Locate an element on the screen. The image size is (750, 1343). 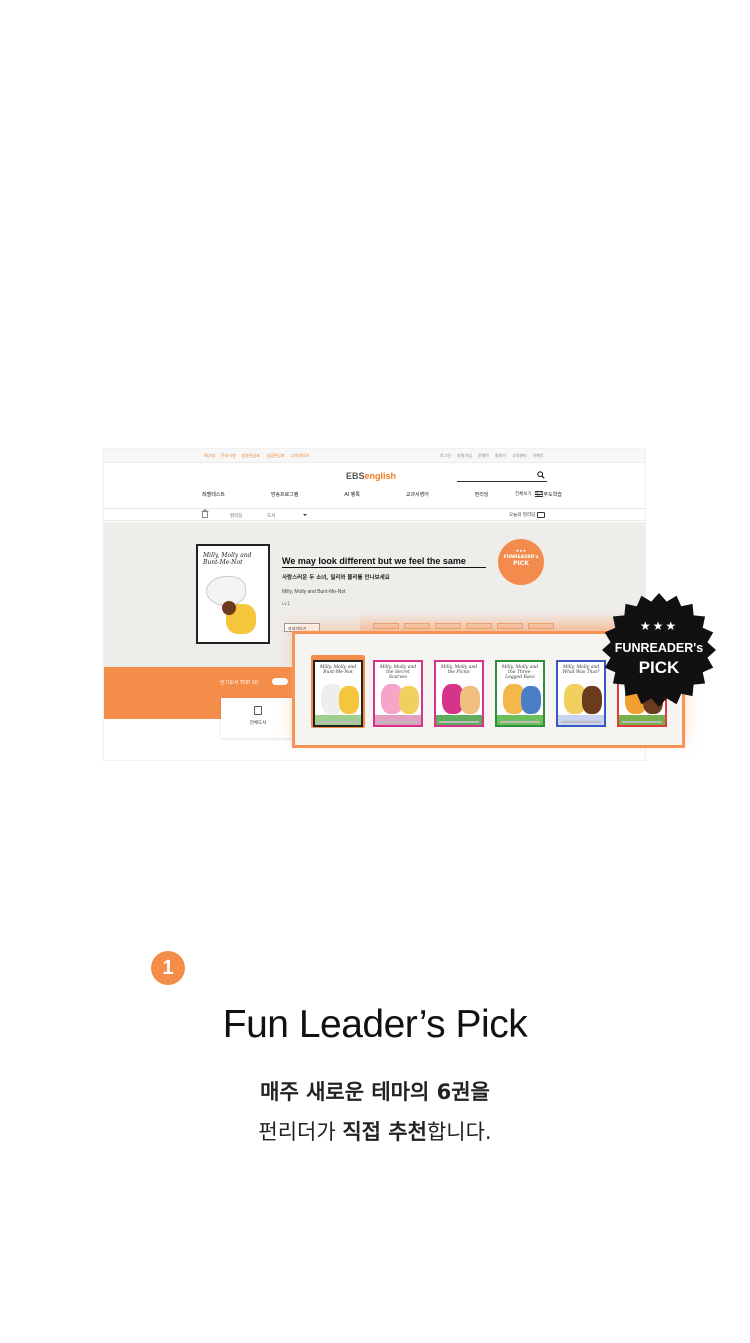
top10-toggle is located at coordinates (280, 681).